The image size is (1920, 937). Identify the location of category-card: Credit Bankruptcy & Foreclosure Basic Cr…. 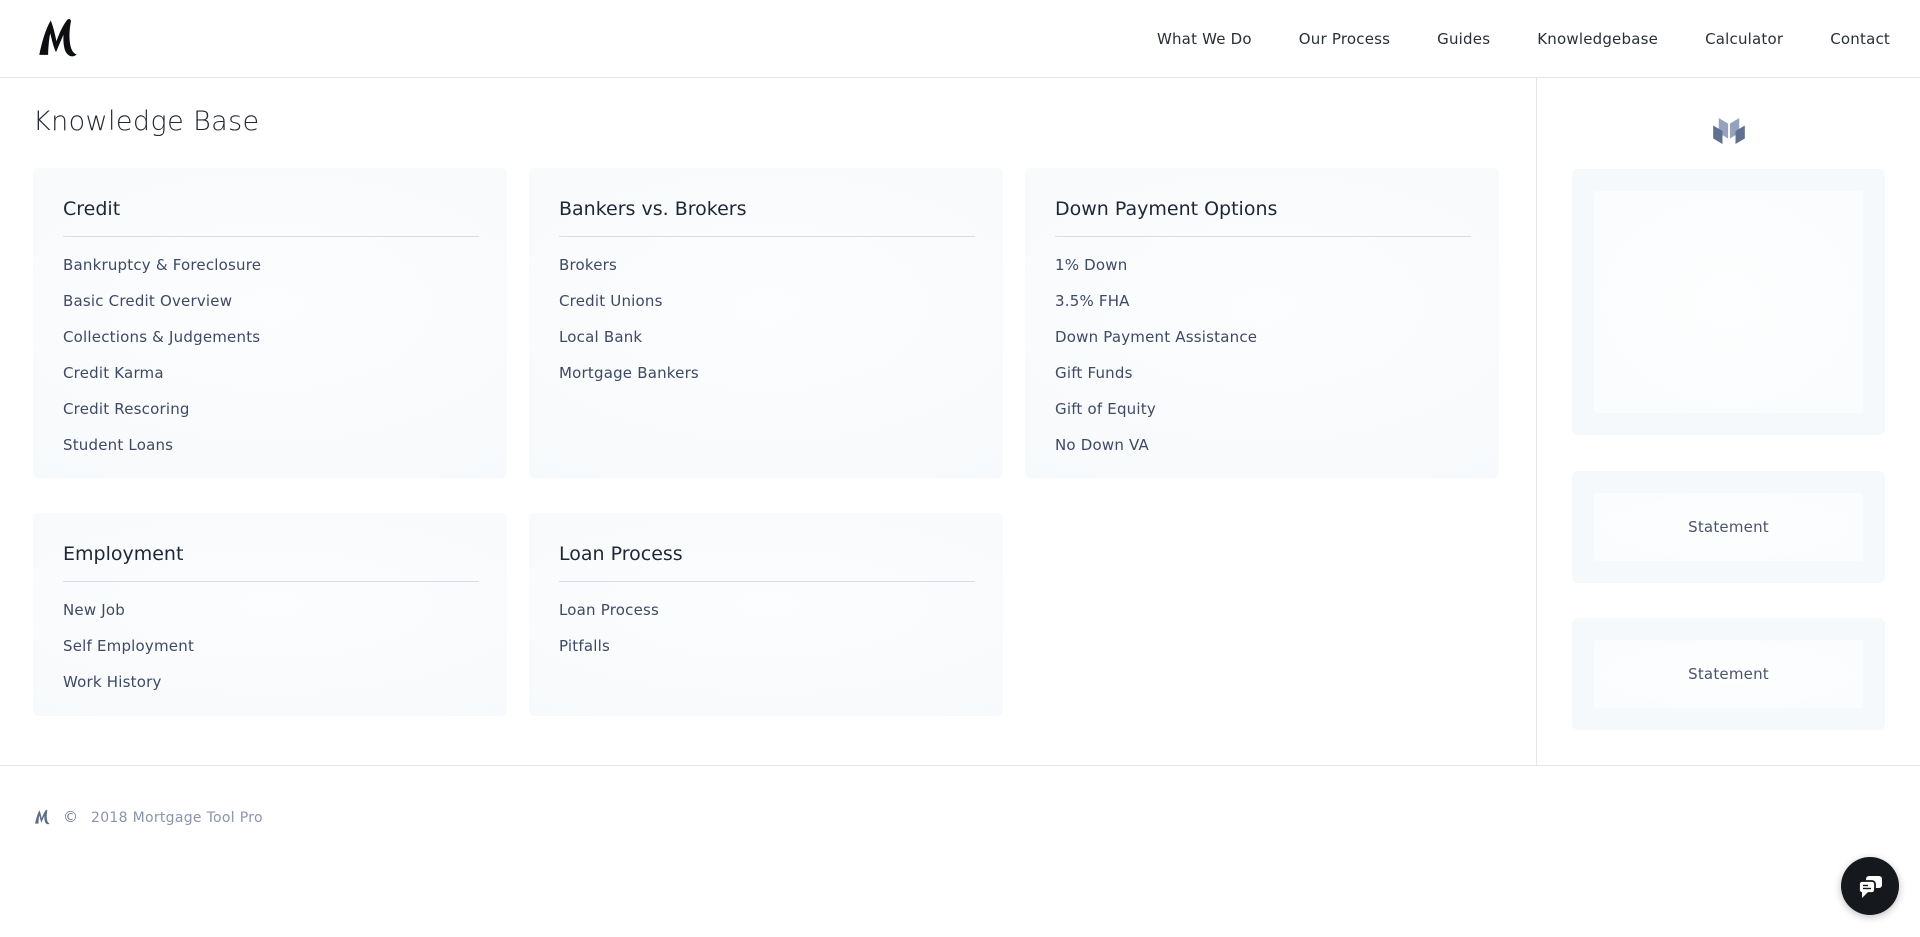
(270, 323).